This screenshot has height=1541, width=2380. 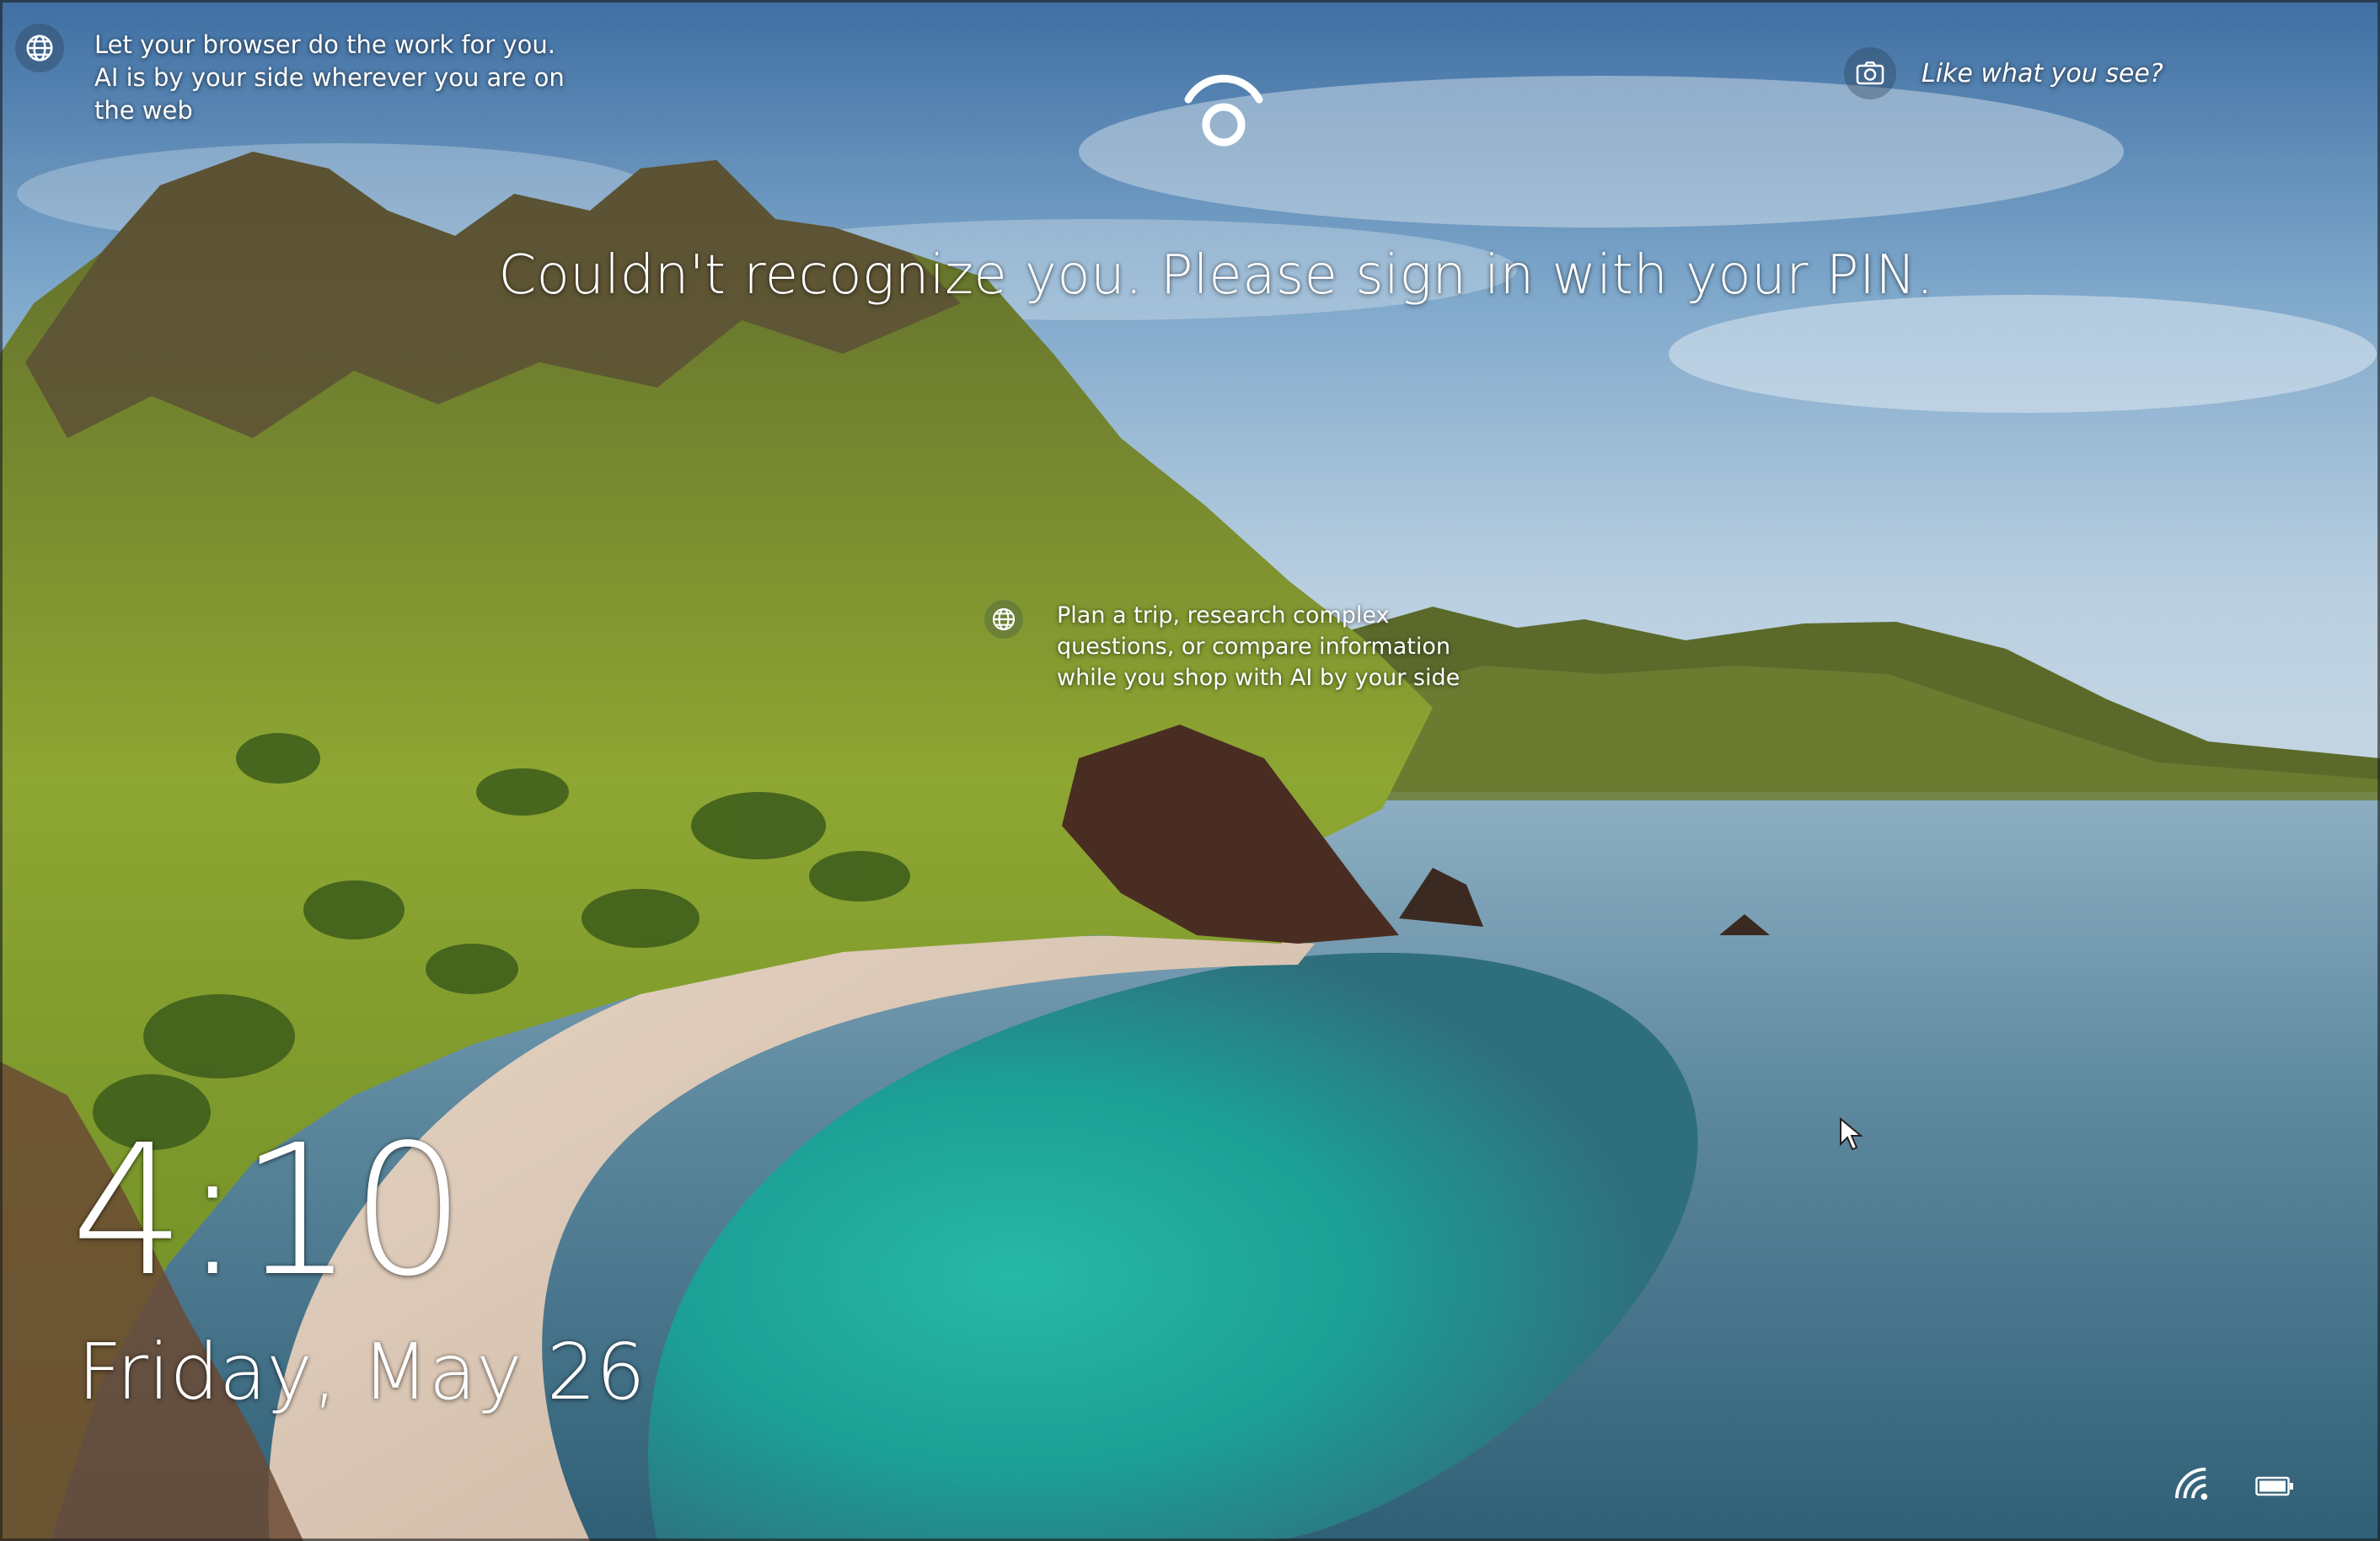 I want to click on camera-icon, so click(x=1870, y=73).